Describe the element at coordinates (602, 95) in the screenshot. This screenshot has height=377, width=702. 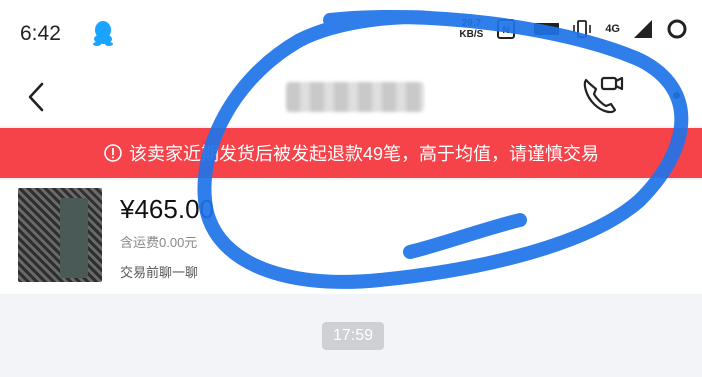
I see `video-call-icon` at that location.